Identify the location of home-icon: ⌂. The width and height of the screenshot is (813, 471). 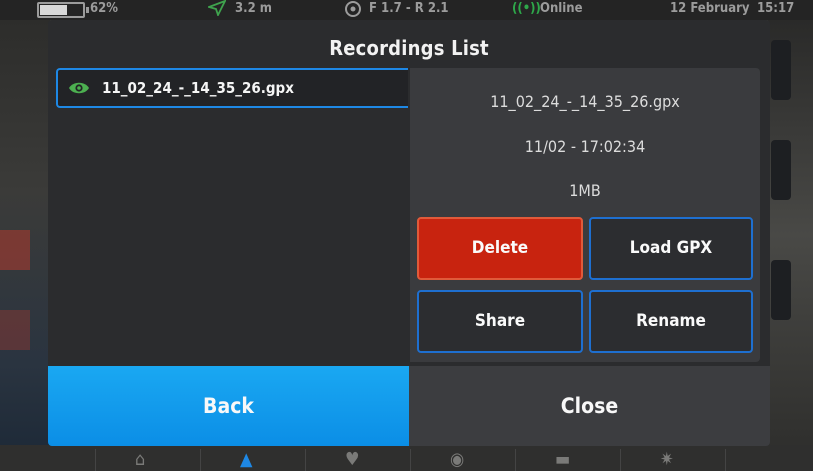
(140, 459).